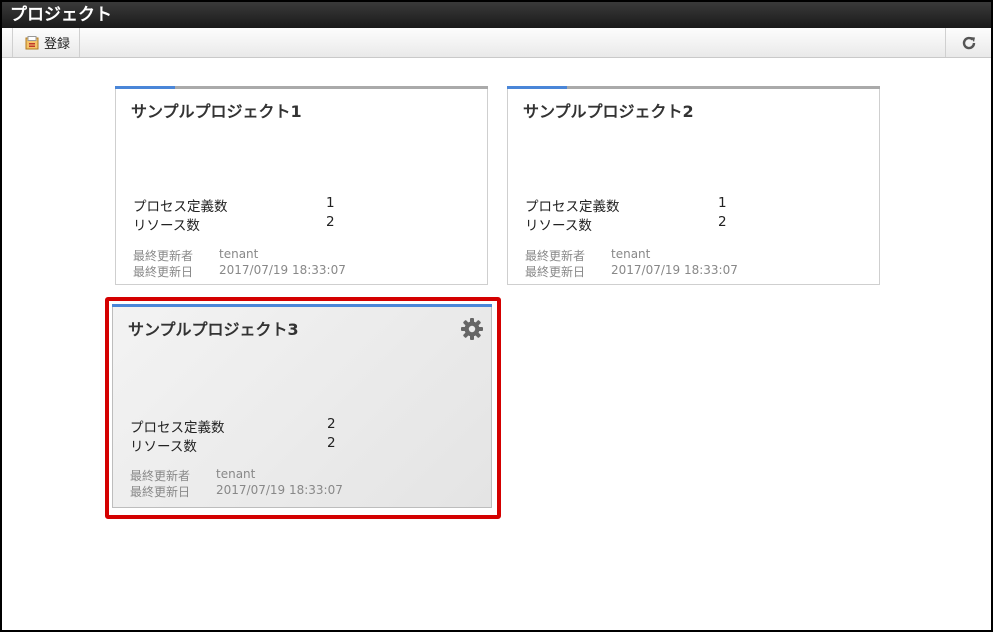 This screenshot has width=993, height=632. I want to click on register-button: 登録, so click(46, 42).